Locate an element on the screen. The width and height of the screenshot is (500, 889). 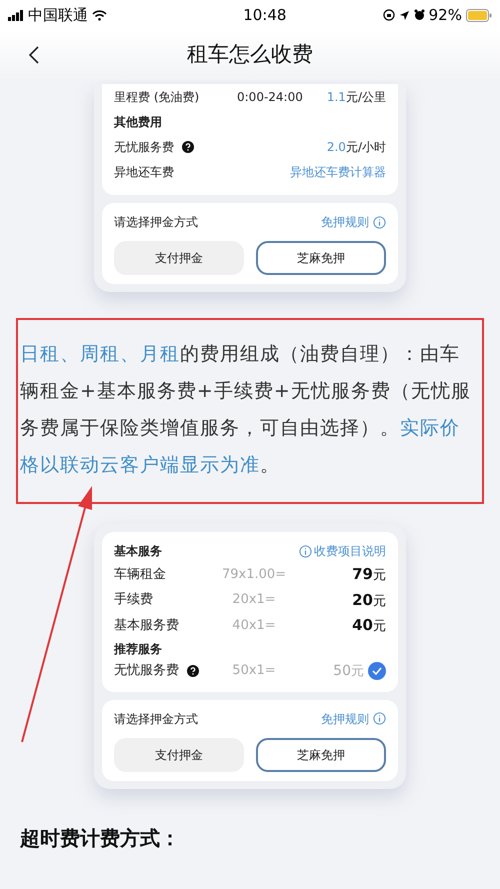
charge-label: 基本服务费 is located at coordinates (146, 625).